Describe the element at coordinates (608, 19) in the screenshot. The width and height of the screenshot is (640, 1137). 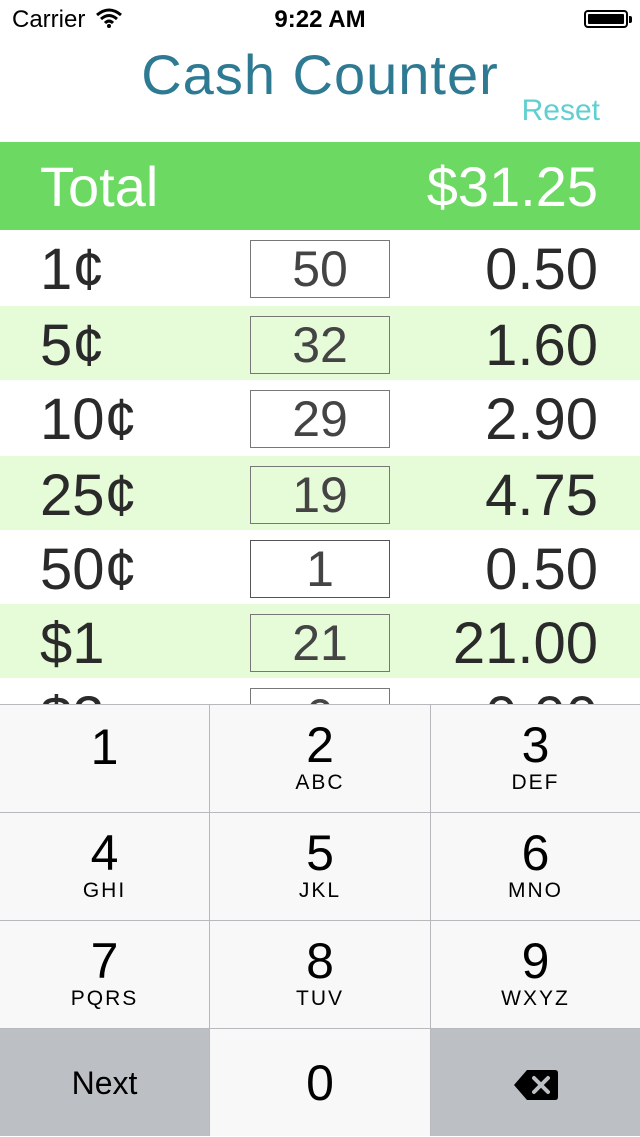
I see `battery-icon` at that location.